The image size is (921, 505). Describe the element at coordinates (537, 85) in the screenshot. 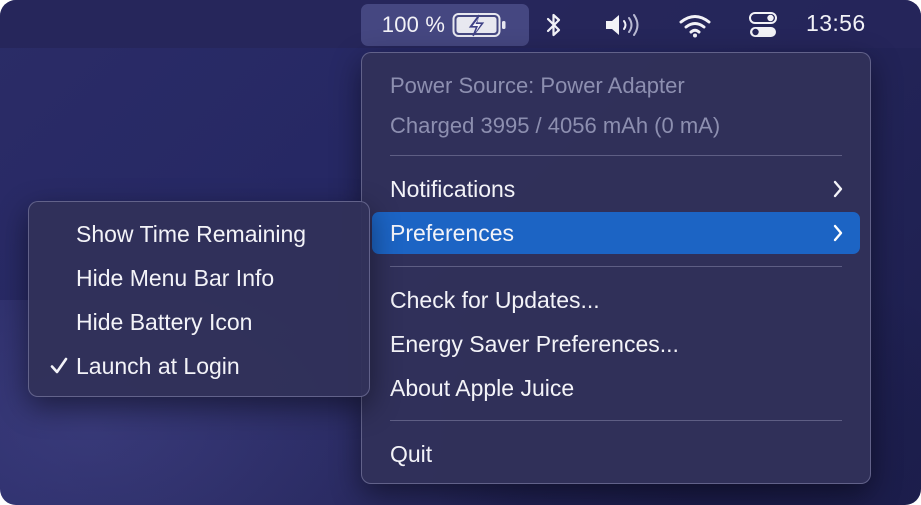

I see `power-source-info: Power Source: Power Adapter` at that location.